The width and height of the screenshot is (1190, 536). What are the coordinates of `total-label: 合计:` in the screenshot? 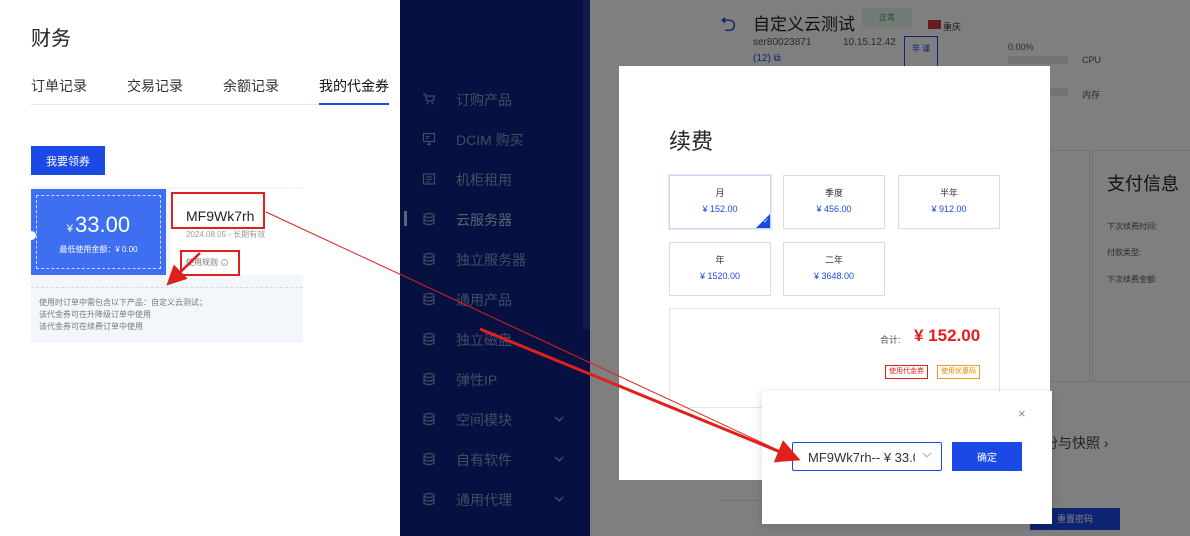 It's located at (890, 340).